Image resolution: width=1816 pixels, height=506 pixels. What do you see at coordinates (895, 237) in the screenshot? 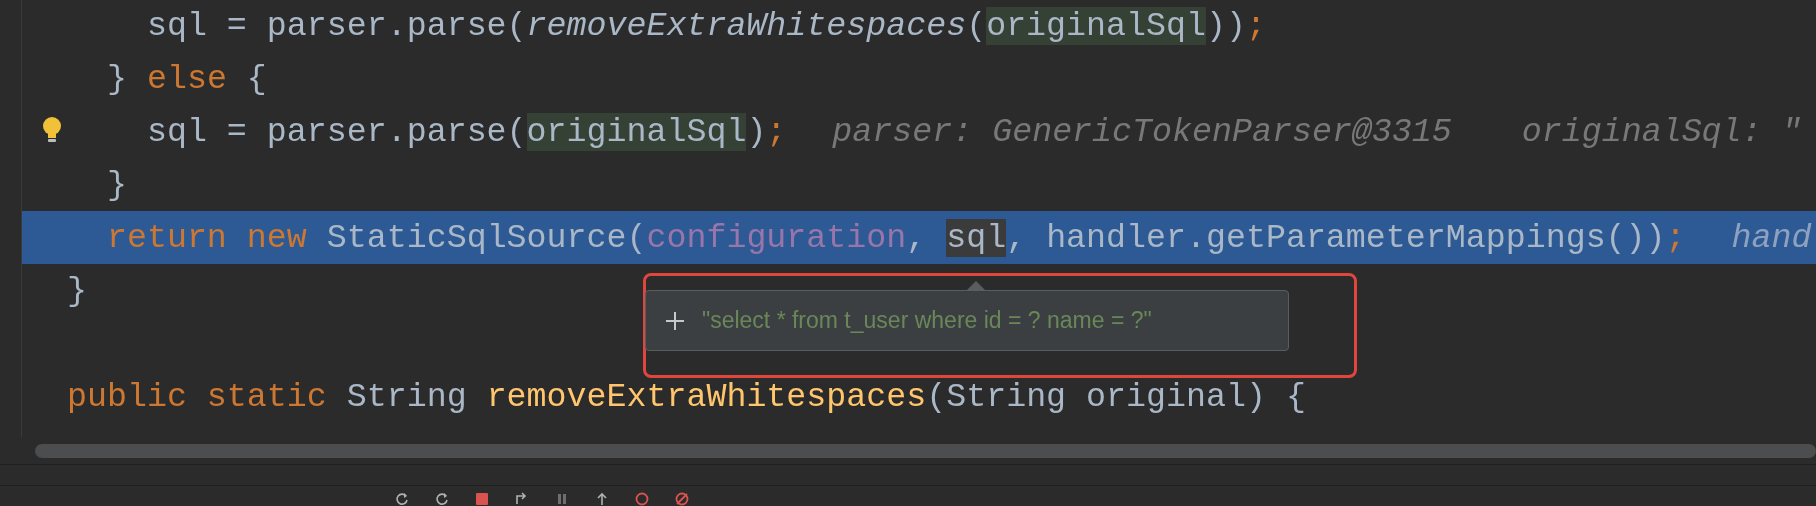
I see `code-line: return new StaticSqlSource(configuration, sql, handler.getParameterMappings());` at bounding box center [895, 237].